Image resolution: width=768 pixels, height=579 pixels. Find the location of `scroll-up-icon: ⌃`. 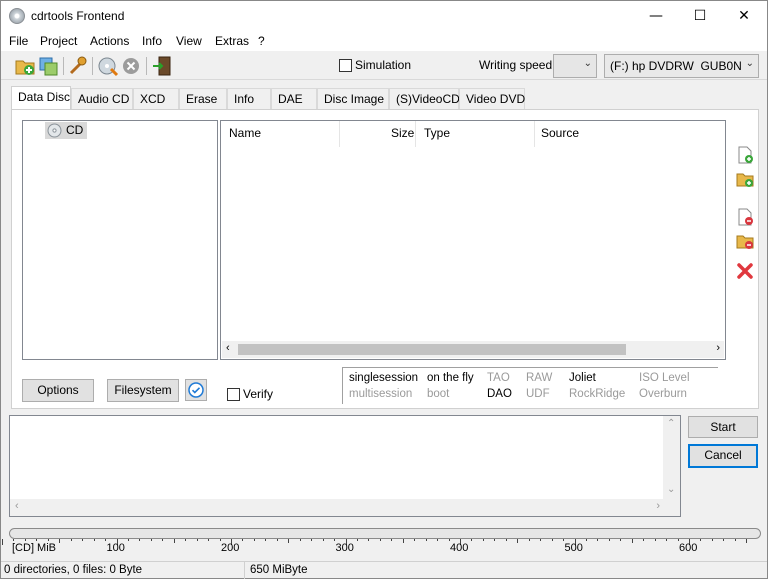

scroll-up-icon: ⌃ is located at coordinates (671, 423).